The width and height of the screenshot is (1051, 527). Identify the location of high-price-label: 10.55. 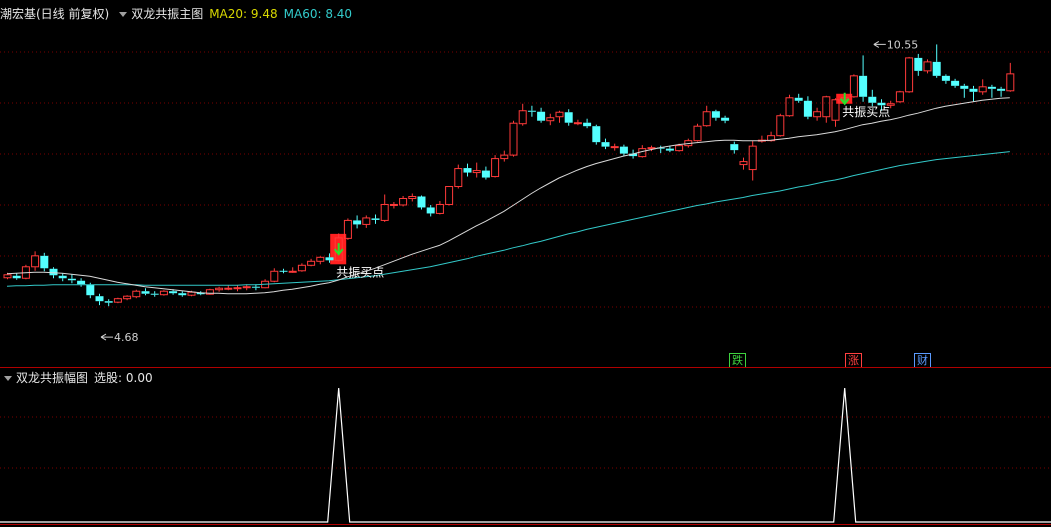
(903, 44).